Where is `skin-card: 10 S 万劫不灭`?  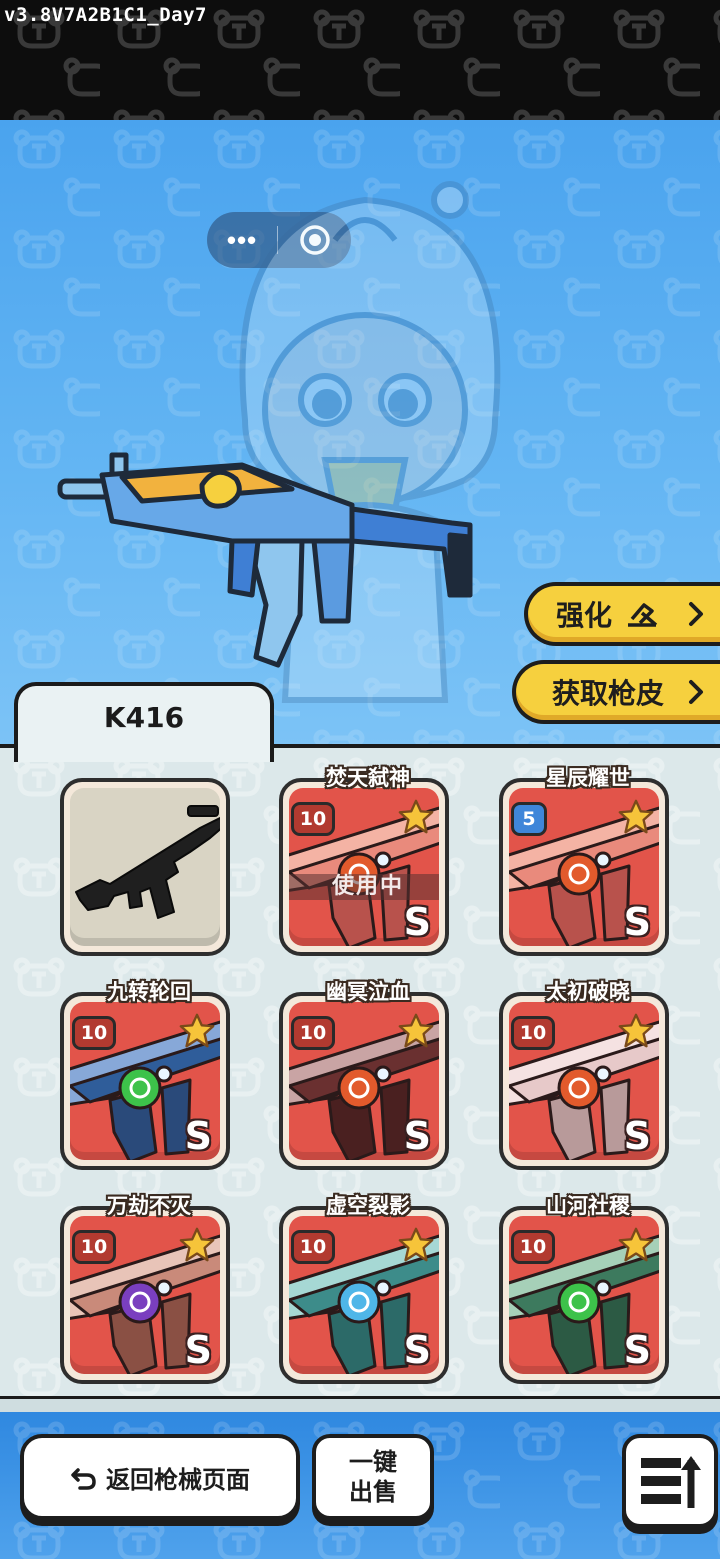 skin-card: 10 S 万劫不灭 is located at coordinates (145, 1289).